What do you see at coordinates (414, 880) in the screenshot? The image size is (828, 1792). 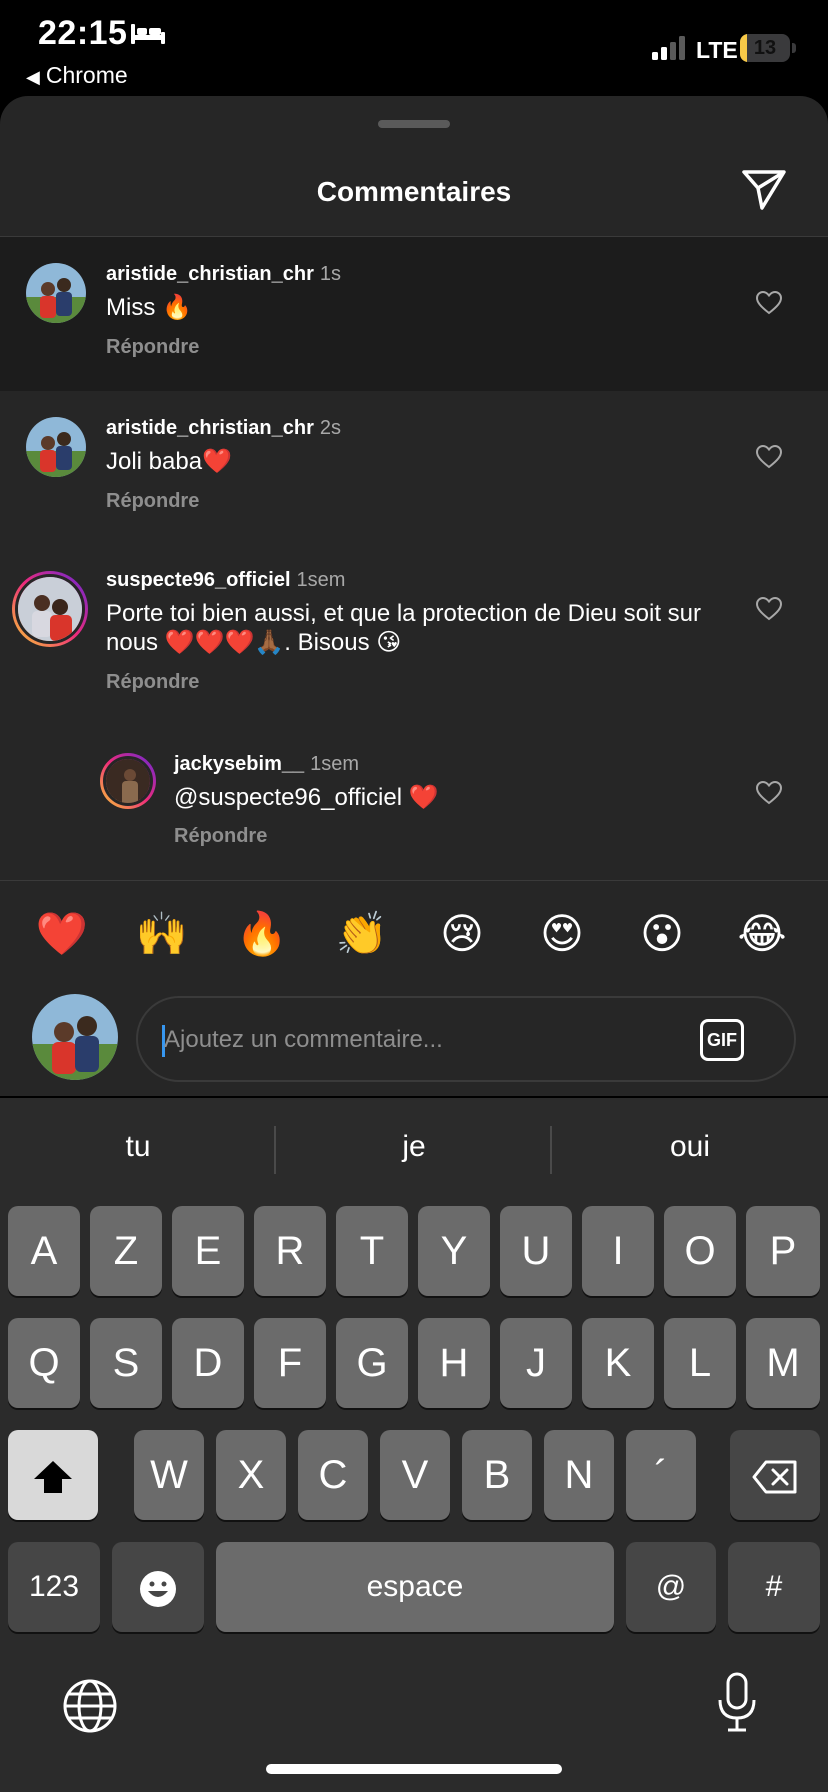 I see `divider` at bounding box center [414, 880].